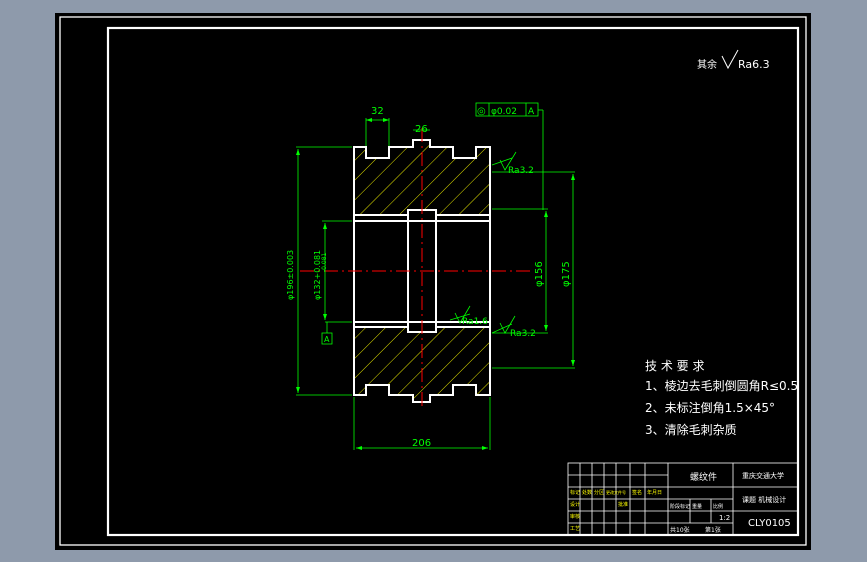  I want to click on tolerance-datum: A, so click(531, 112).